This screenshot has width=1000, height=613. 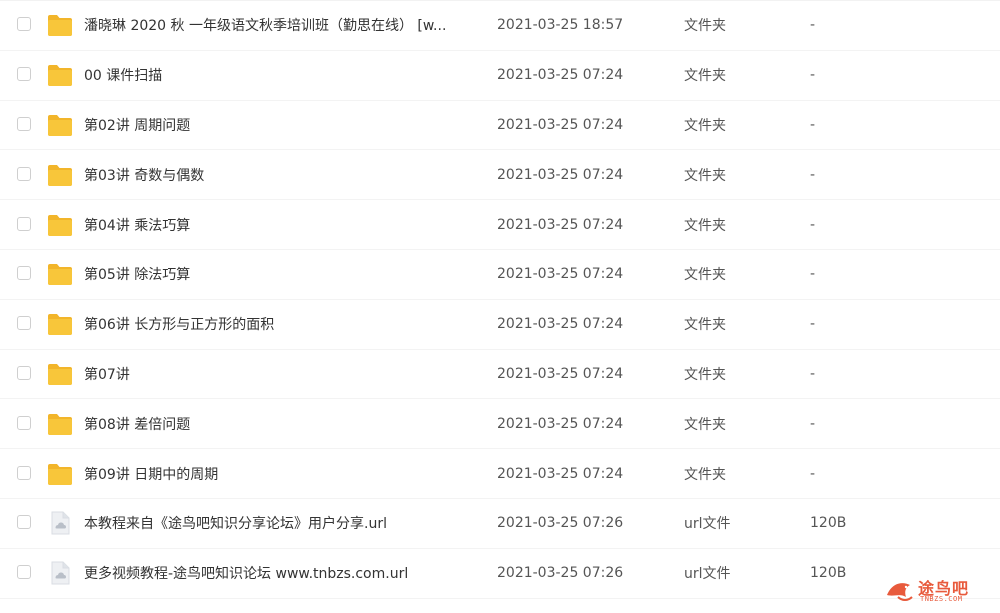 I want to click on table-row: 第02讲 周期问题 2021-03-25 07:24 文件夹 -, so click(x=500, y=126).